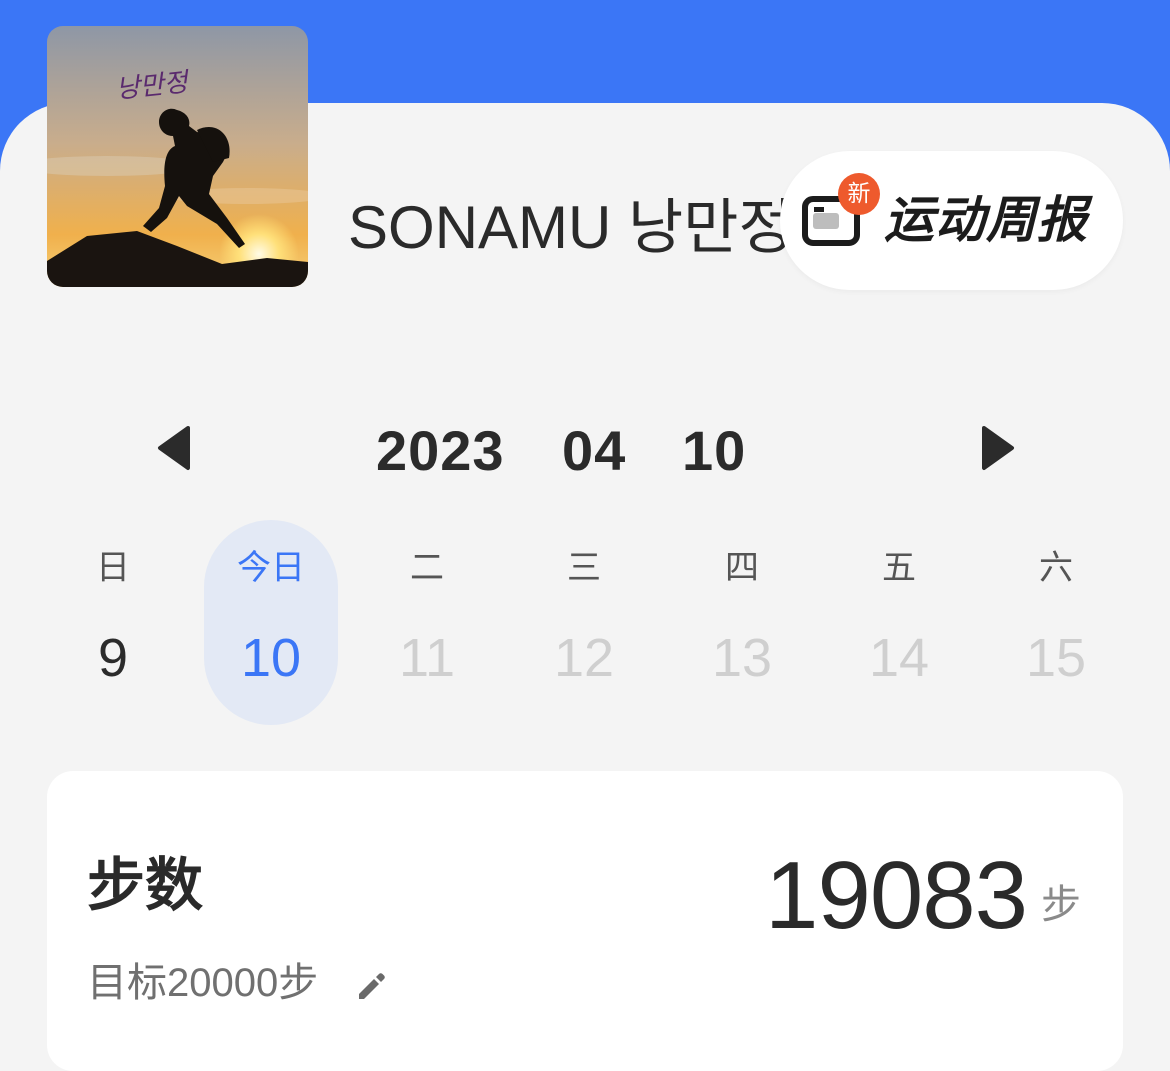 This screenshot has width=1170, height=1071. I want to click on day-today: 今日 10, so click(271, 622).